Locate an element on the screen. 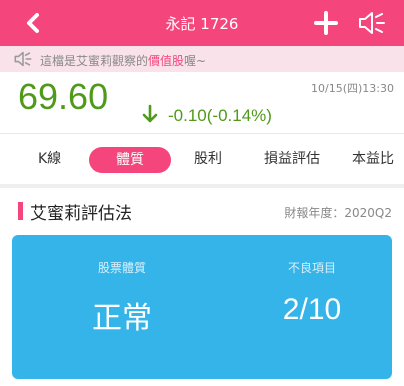  health-value: 正常 is located at coordinates (122, 318).